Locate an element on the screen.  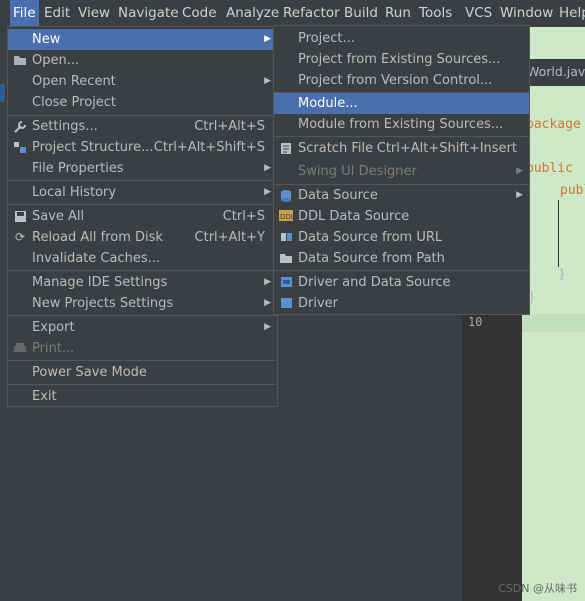
driver-icon is located at coordinates (286, 303).